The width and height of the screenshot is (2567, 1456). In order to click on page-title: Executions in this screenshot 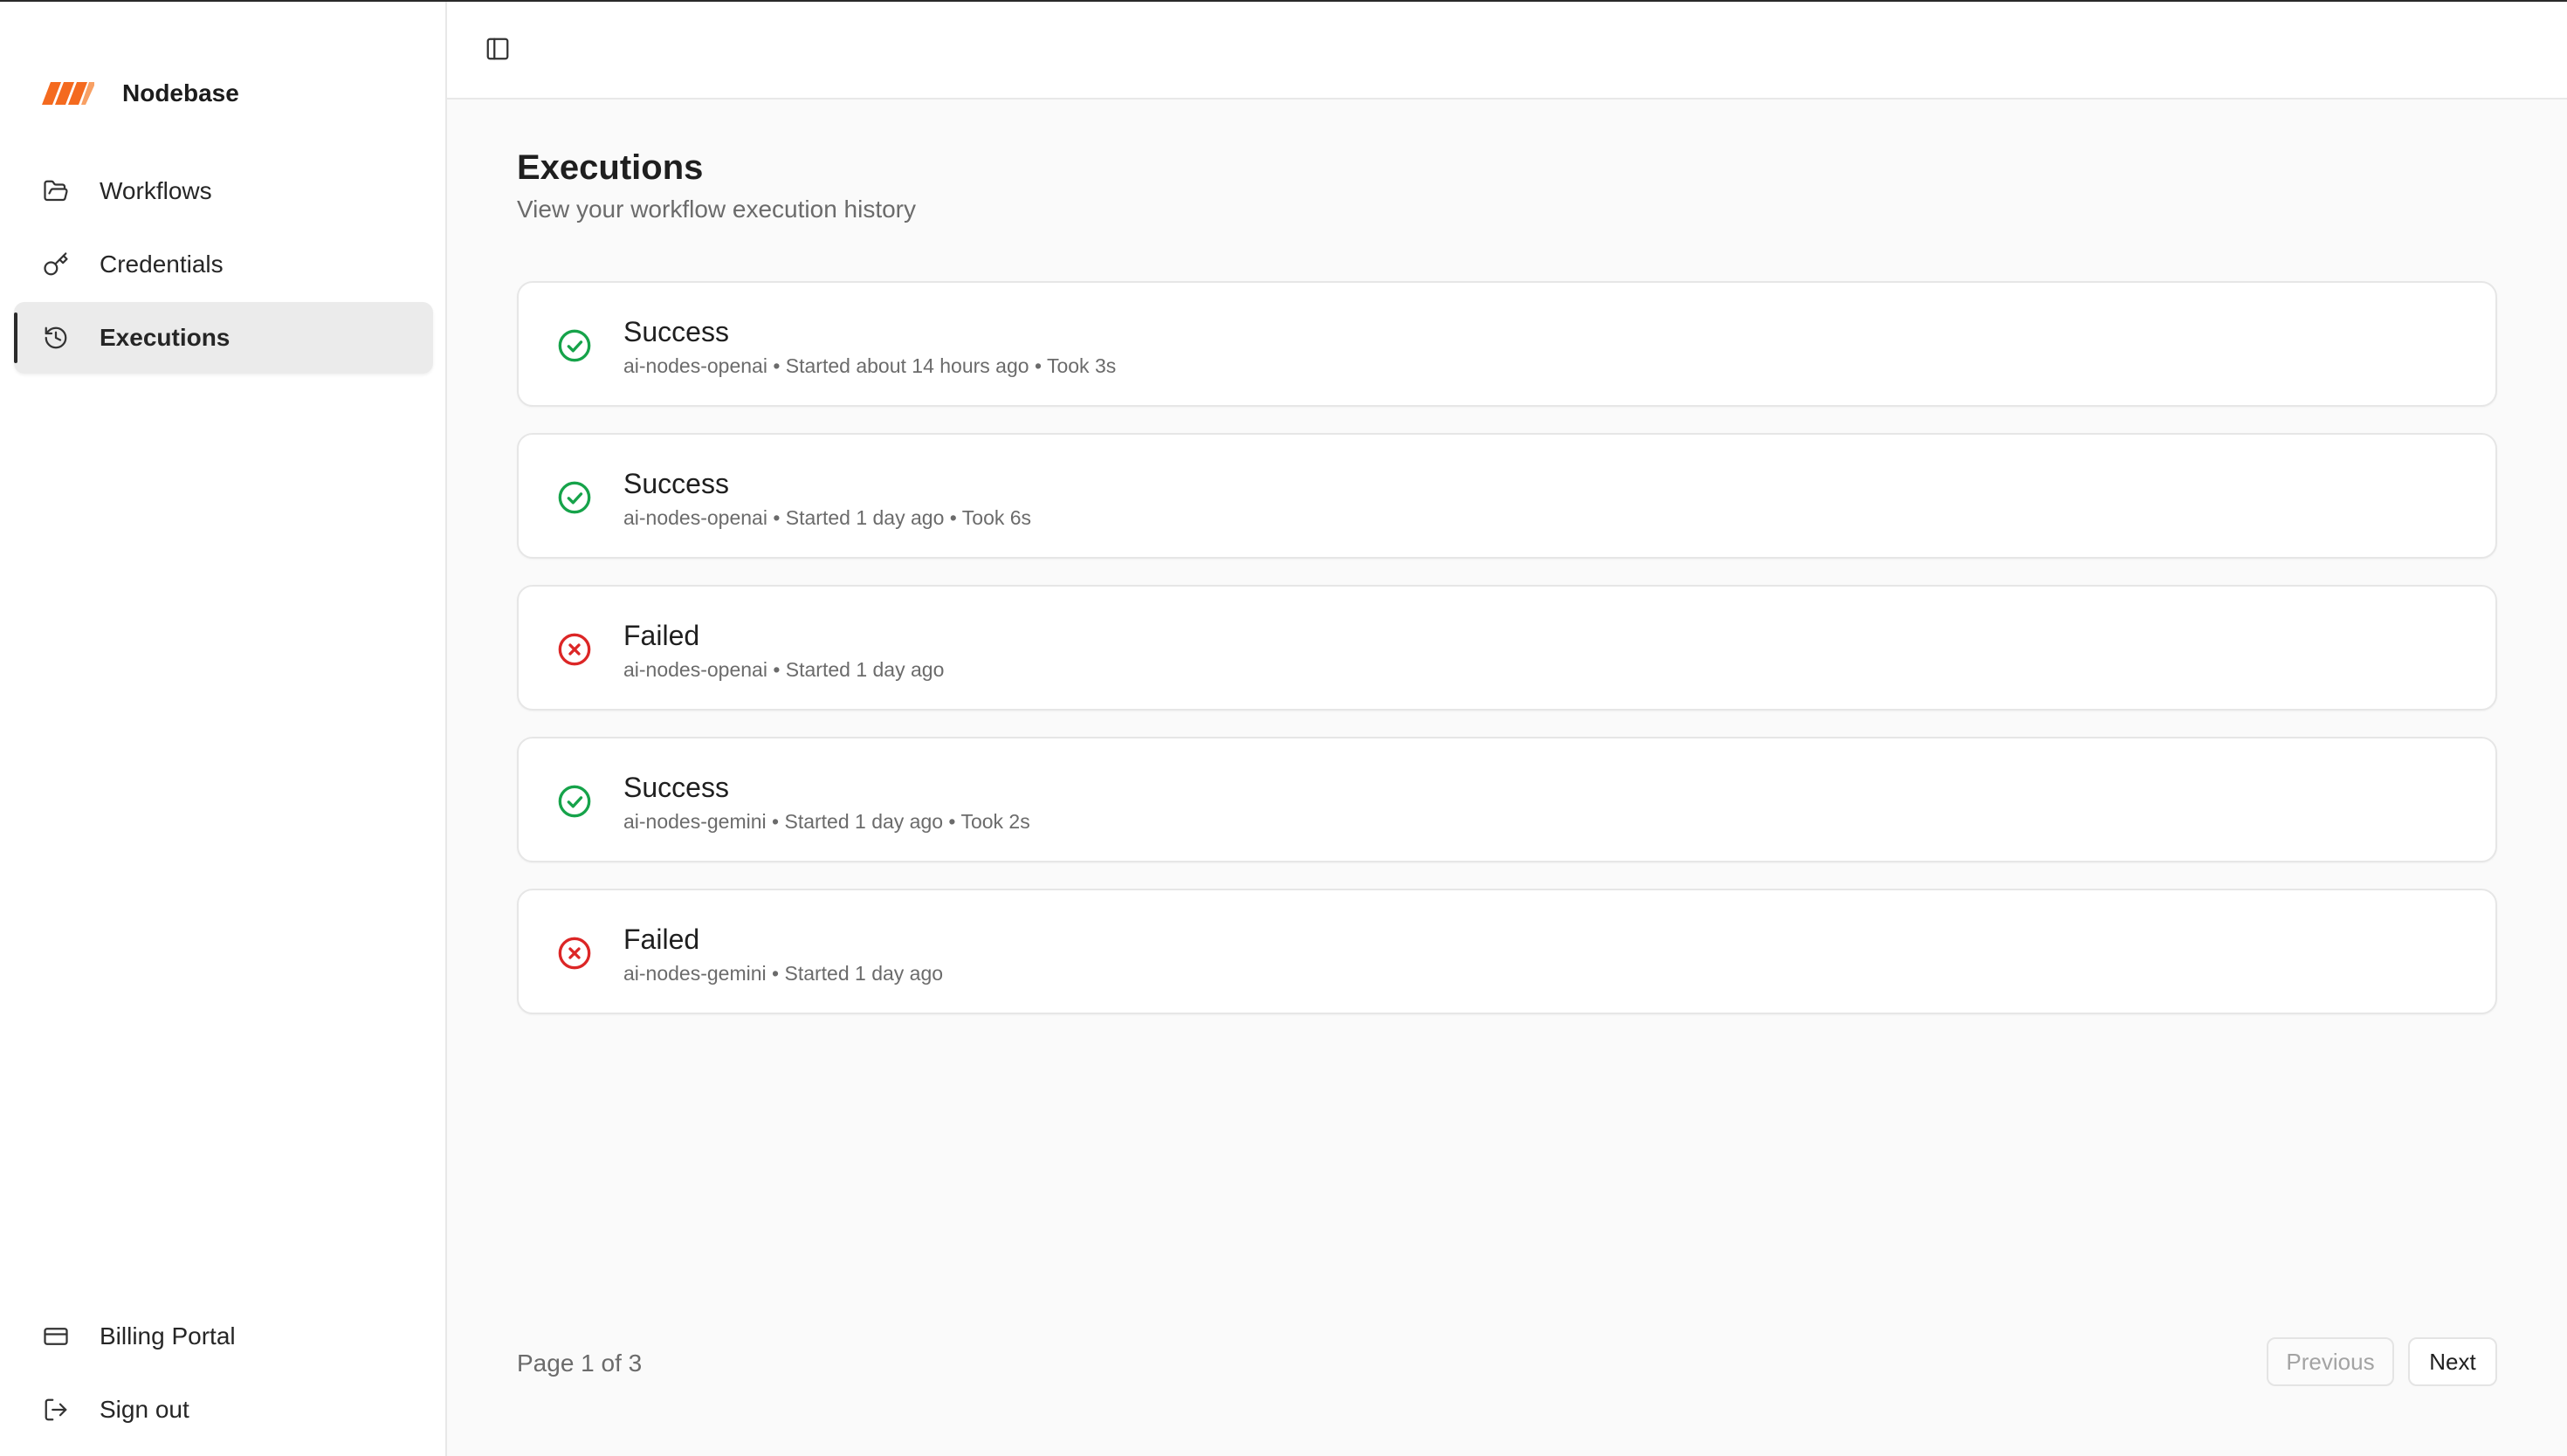, I will do `click(610, 167)`.